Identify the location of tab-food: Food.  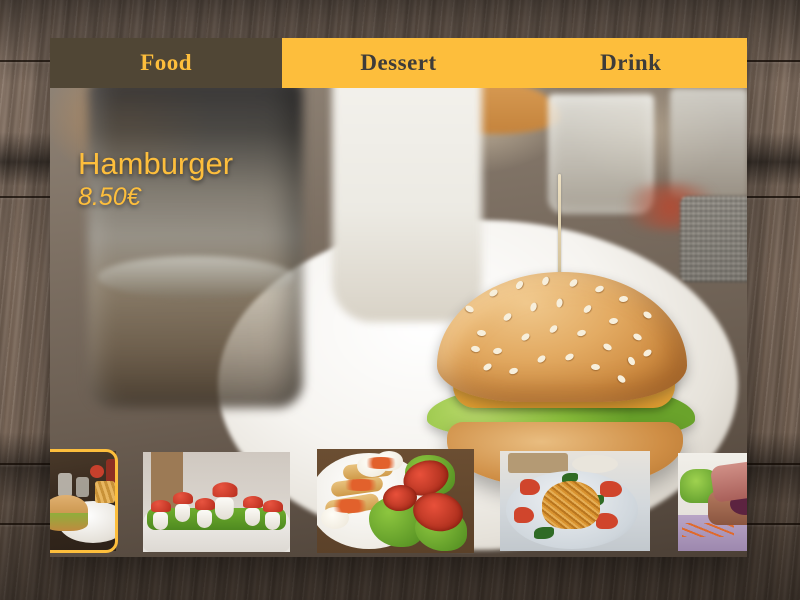
(166, 63).